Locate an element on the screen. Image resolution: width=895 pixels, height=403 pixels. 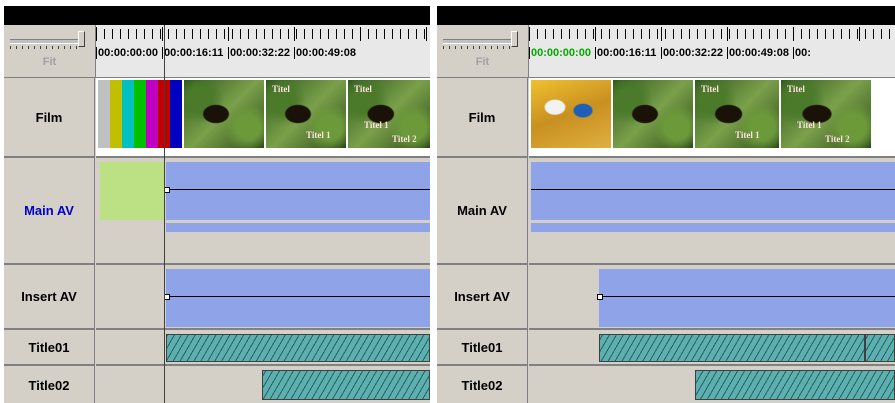
color-bars-image is located at coordinates (140, 114).